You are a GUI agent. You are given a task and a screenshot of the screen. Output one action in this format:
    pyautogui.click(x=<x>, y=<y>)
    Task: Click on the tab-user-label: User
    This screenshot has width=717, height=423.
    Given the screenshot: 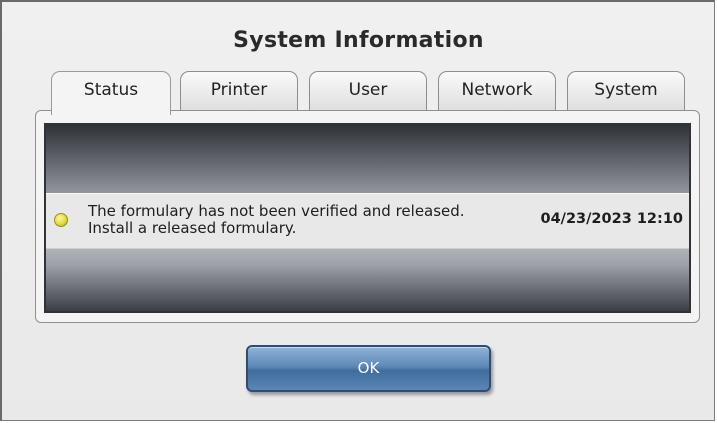 What is the action you would take?
    pyautogui.click(x=368, y=90)
    